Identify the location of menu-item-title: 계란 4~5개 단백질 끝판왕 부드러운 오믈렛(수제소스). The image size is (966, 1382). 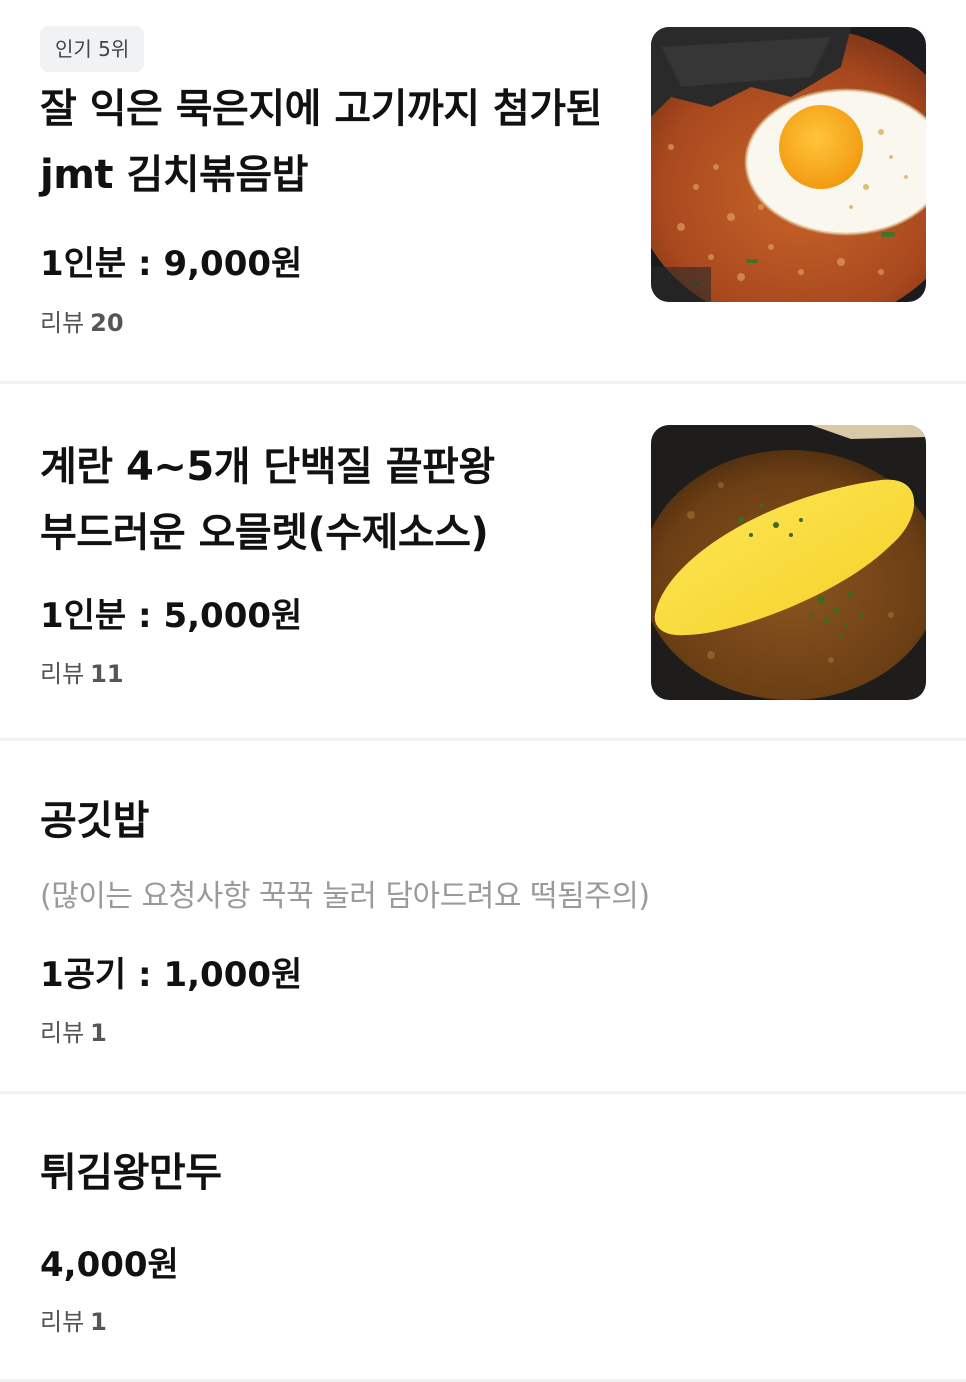
(267, 500).